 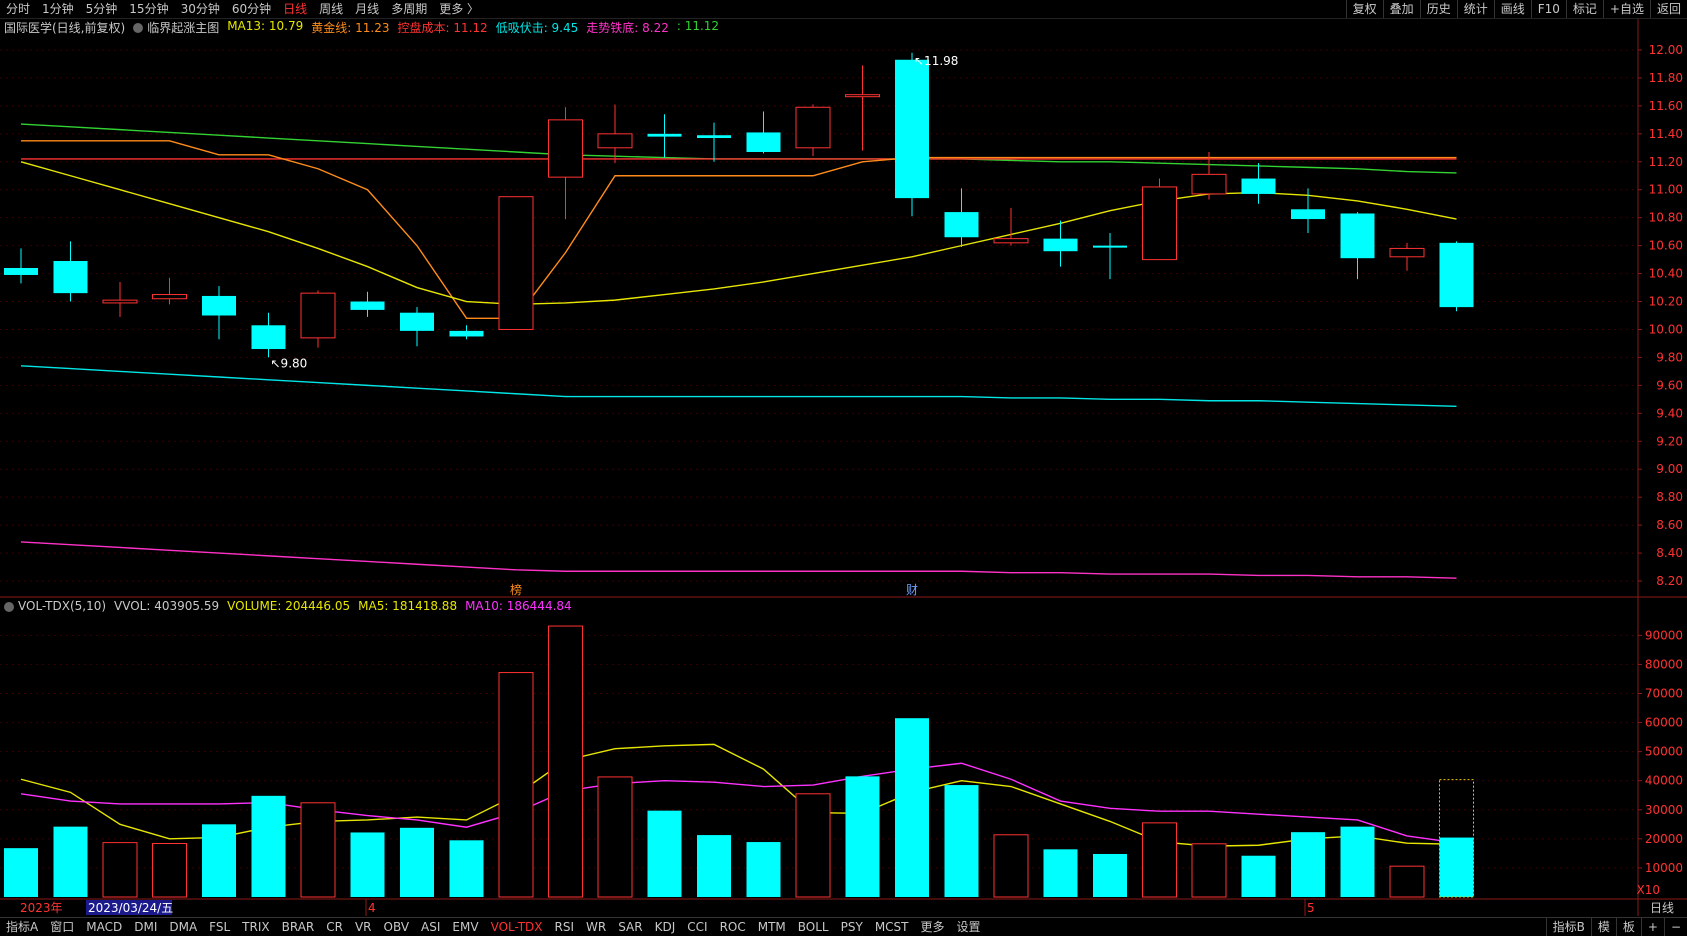 I want to click on price-tick-label: 9.00, so click(x=1669, y=469).